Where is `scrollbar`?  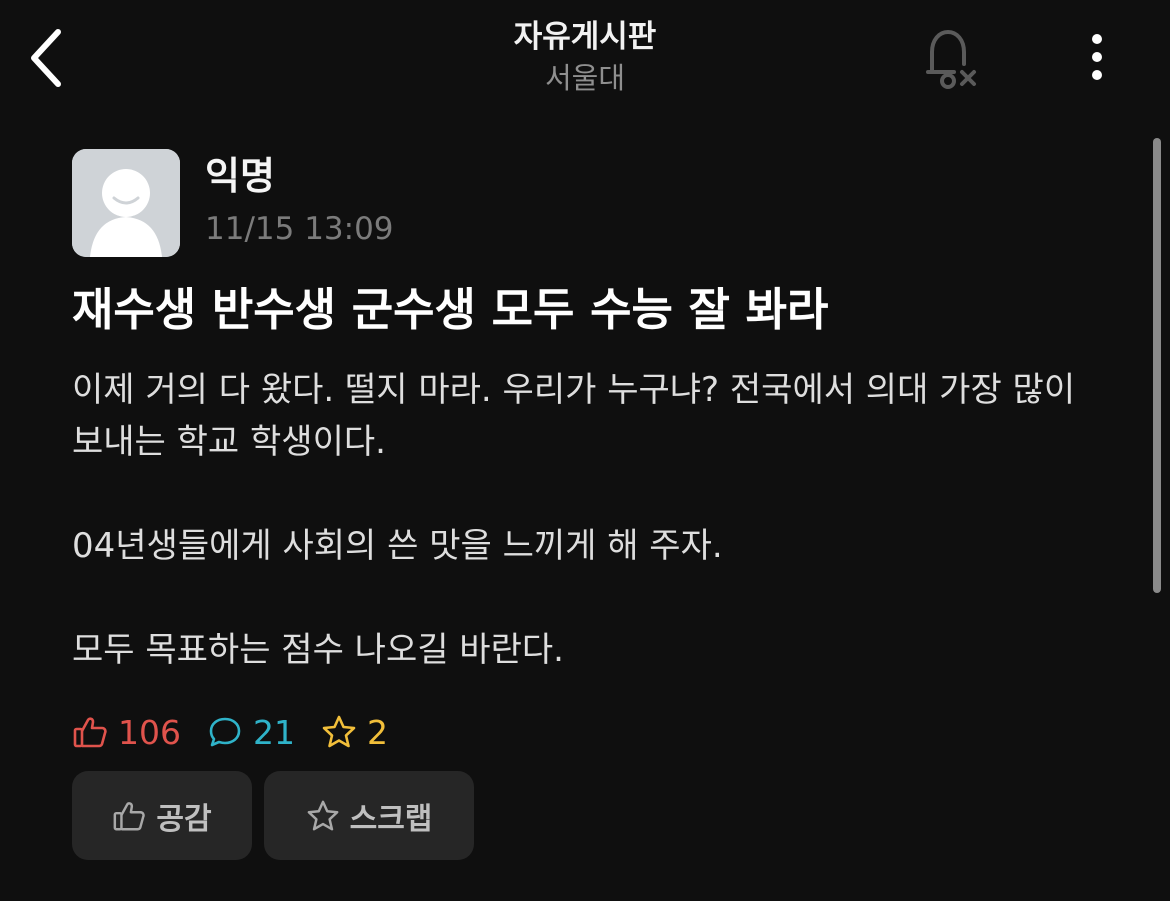
scrollbar is located at coordinates (1157, 365).